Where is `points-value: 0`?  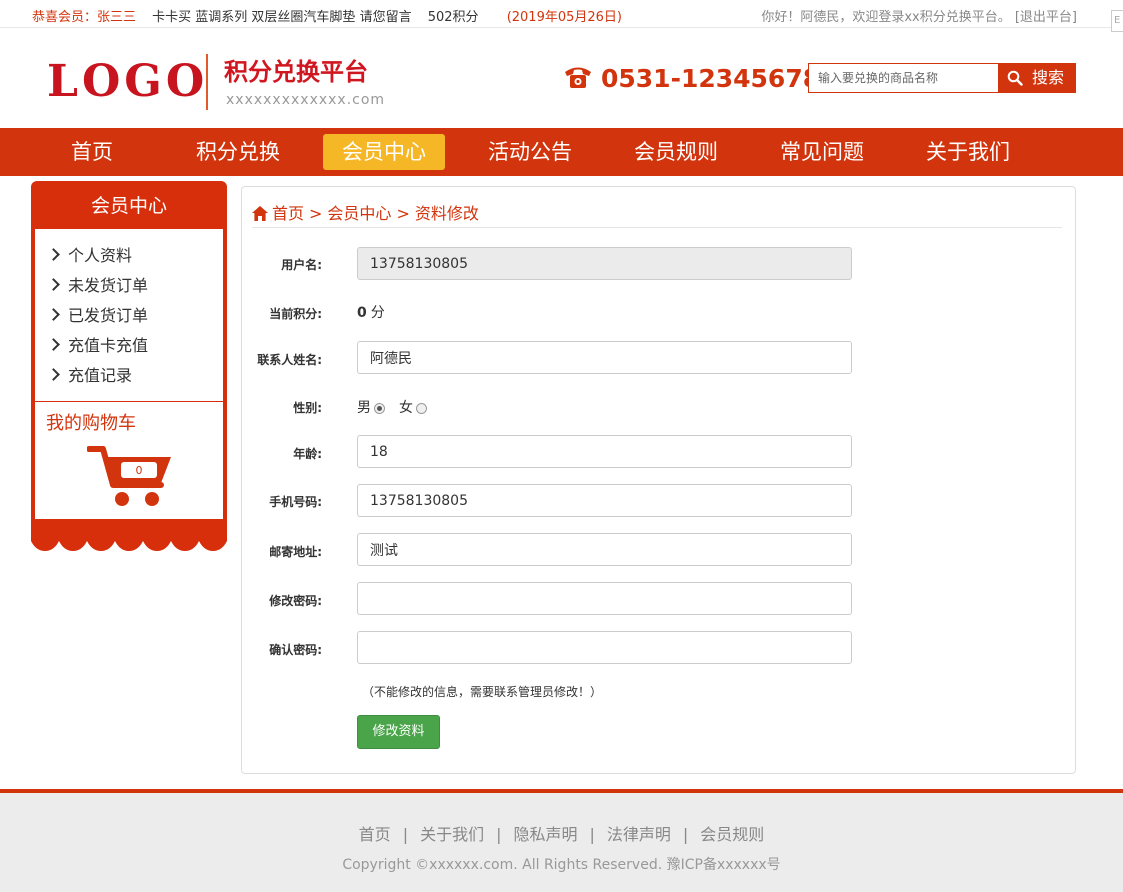
points-value: 0 is located at coordinates (362, 313).